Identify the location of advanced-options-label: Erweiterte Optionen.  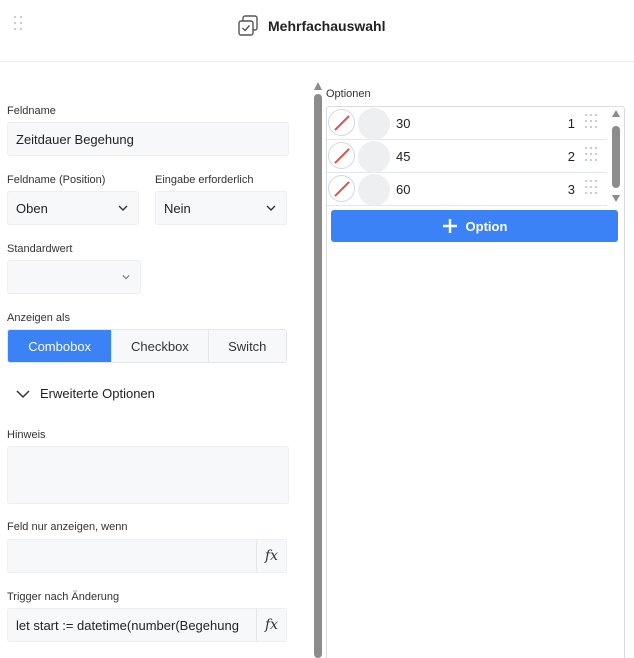
(97, 393).